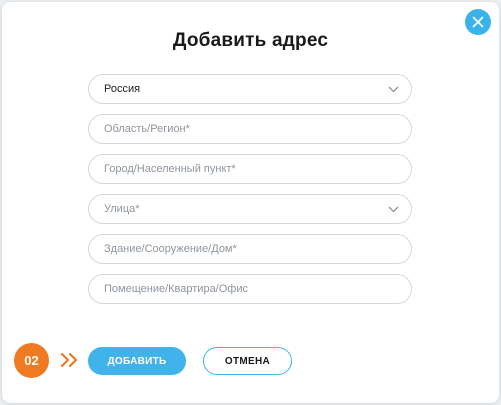  I want to click on street-select: Улица*, so click(250, 209).